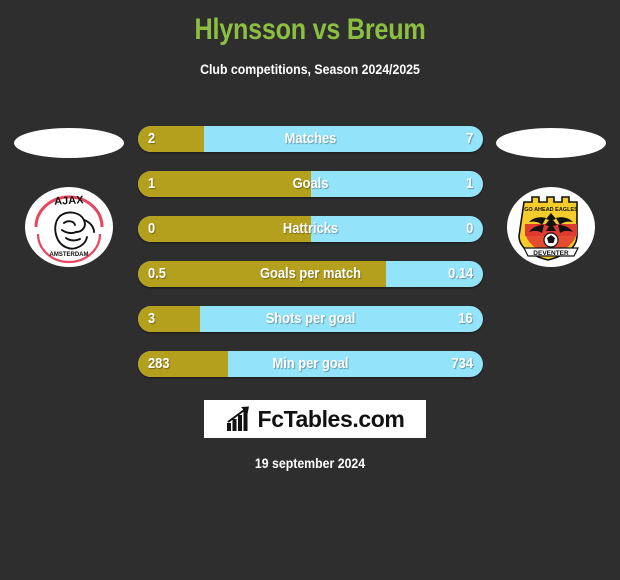  I want to click on stat-label: Goals, so click(310, 183).